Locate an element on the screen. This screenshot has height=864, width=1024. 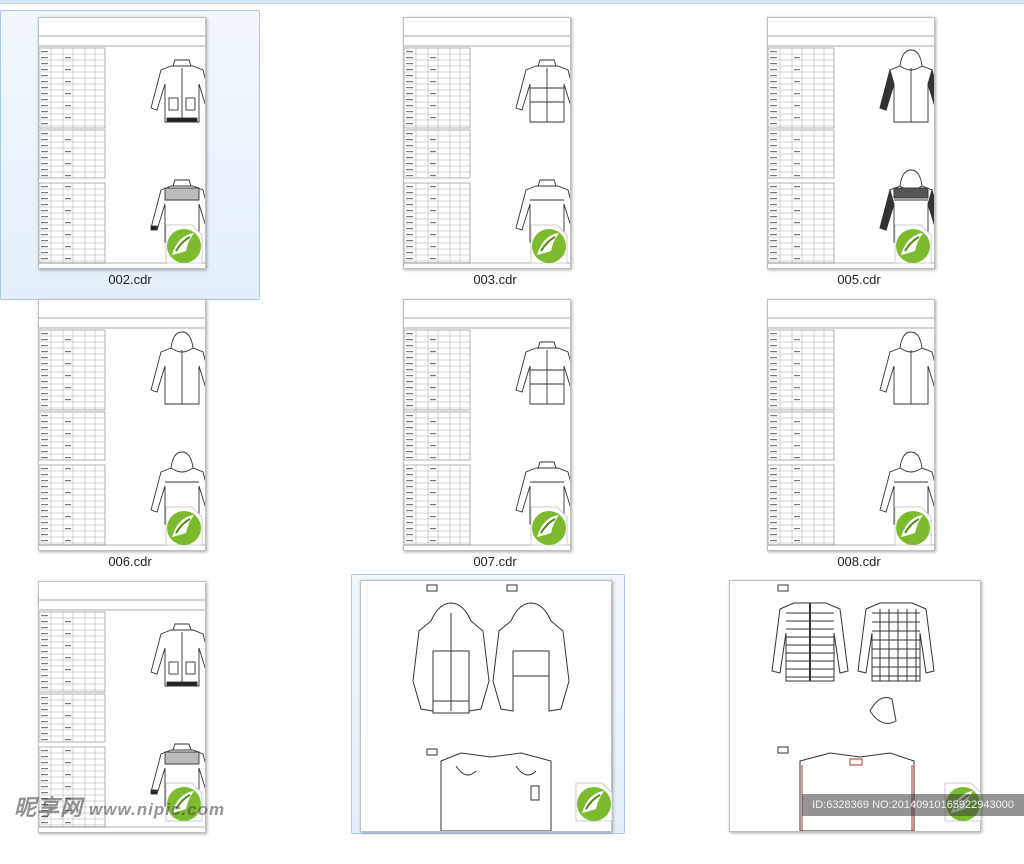
file-name-label: 007.cdr is located at coordinates (495, 561).